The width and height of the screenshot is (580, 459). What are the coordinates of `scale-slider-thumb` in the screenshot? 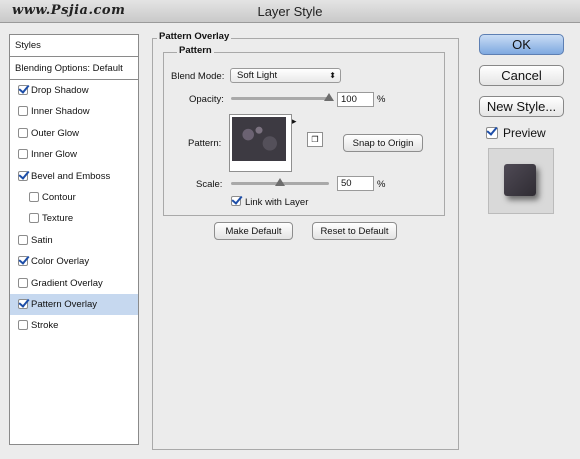 It's located at (280, 182).